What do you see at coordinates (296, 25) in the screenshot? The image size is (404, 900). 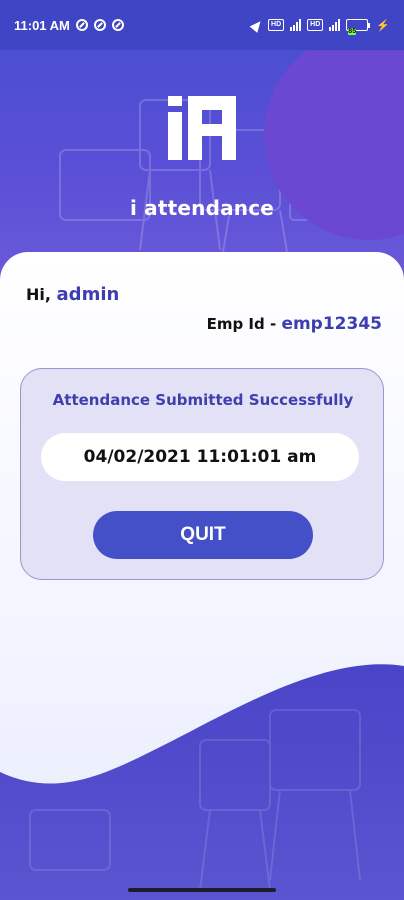 I see `cell-signal-icon` at bounding box center [296, 25].